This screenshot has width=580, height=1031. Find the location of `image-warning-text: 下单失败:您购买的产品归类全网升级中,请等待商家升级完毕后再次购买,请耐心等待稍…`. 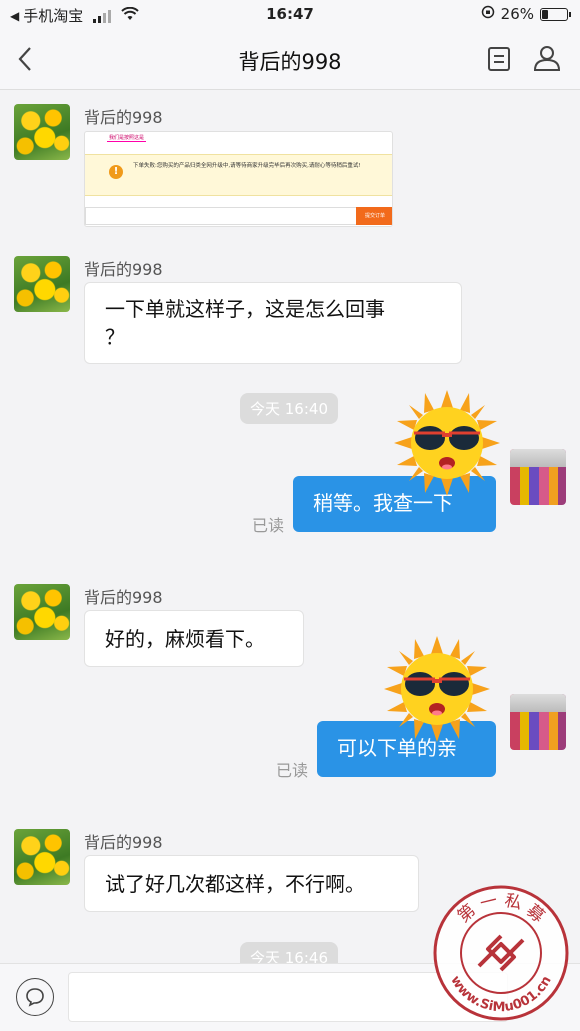

image-warning-text: 下单失败:您购买的产品归类全网升级中,请等待商家升级完毕后再次购买,请耐心等待稍… is located at coordinates (247, 166).